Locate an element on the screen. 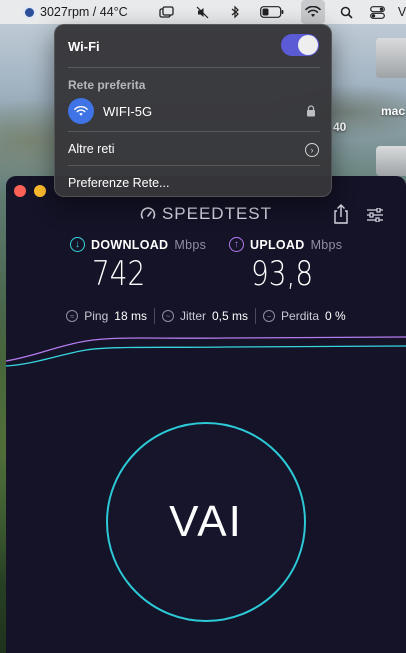  menu-overflow-text: V is located at coordinates (401, 12).